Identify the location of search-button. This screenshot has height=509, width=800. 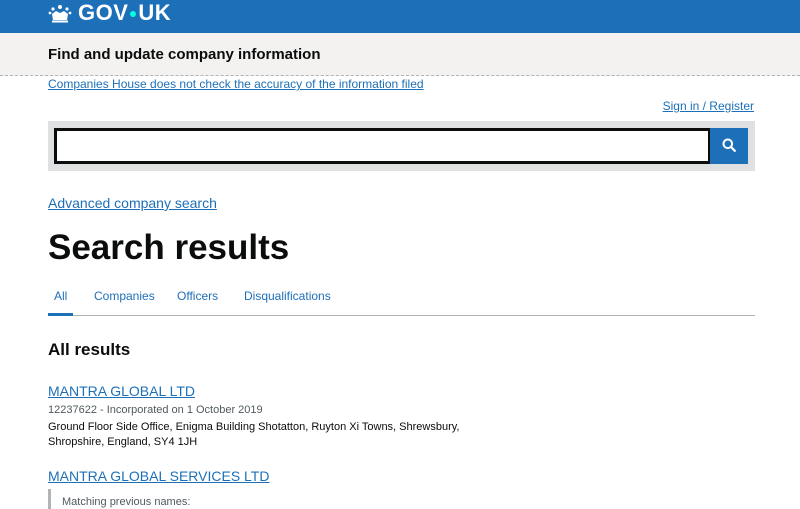
(729, 146).